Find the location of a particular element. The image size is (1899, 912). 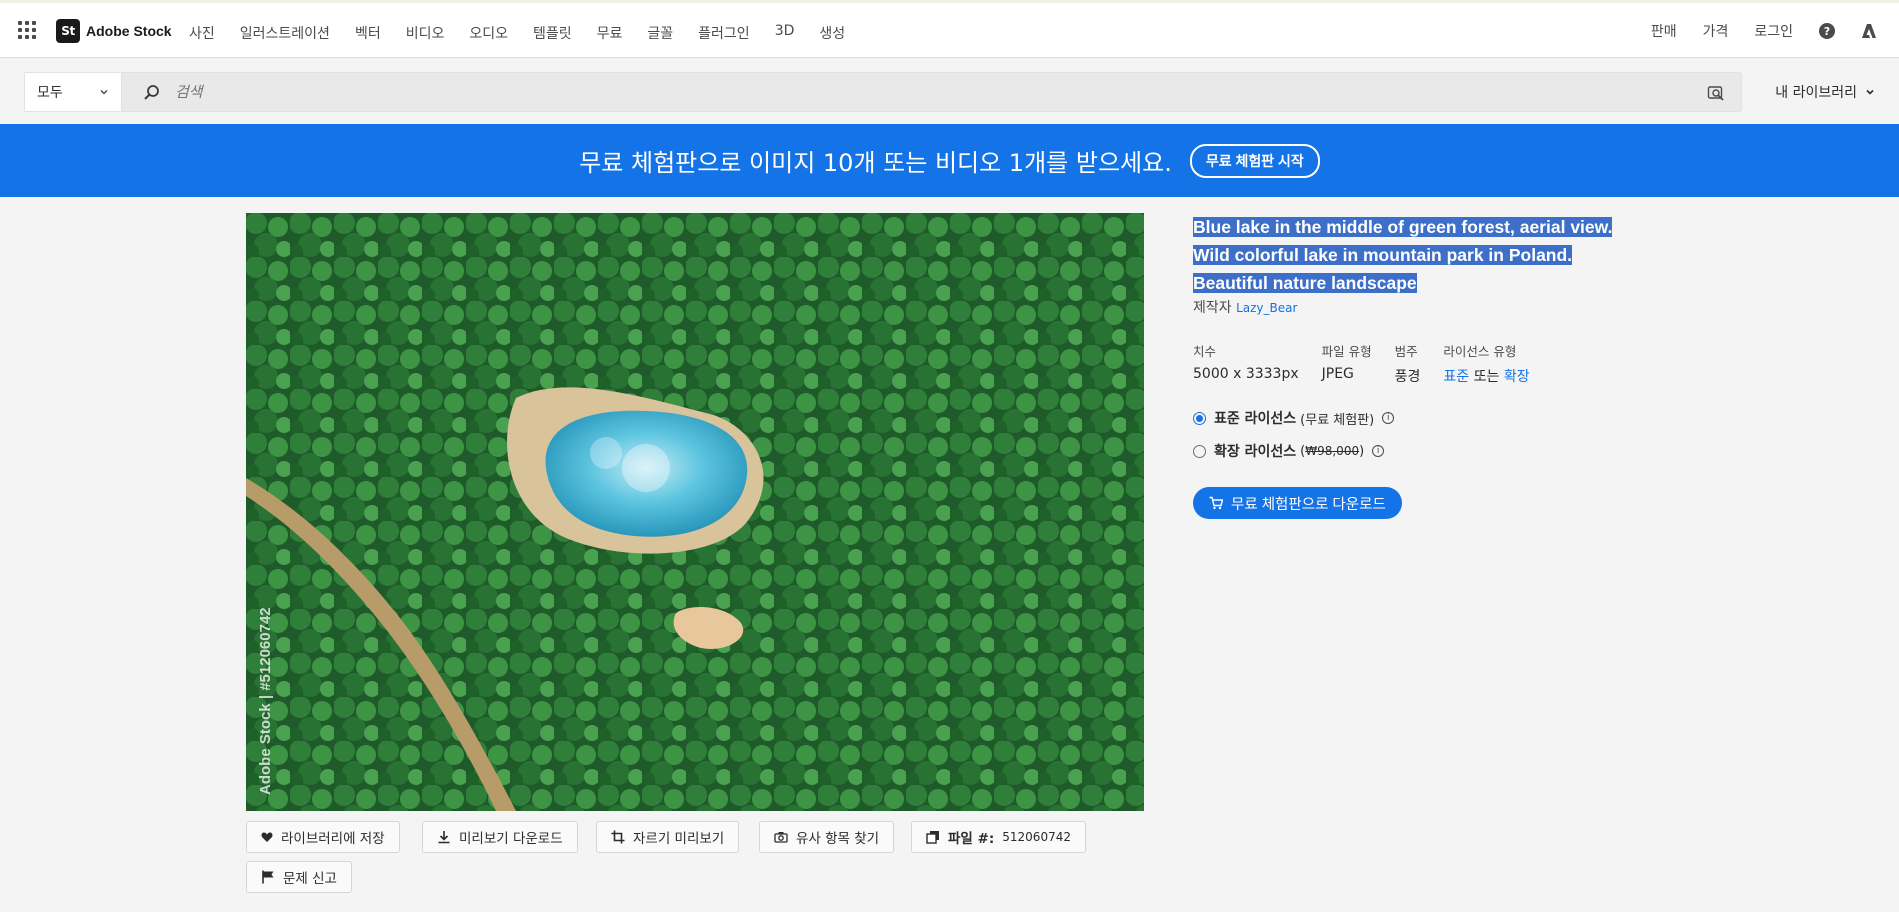

save-to-library-label: 라이브러리에 저장 is located at coordinates (333, 839).